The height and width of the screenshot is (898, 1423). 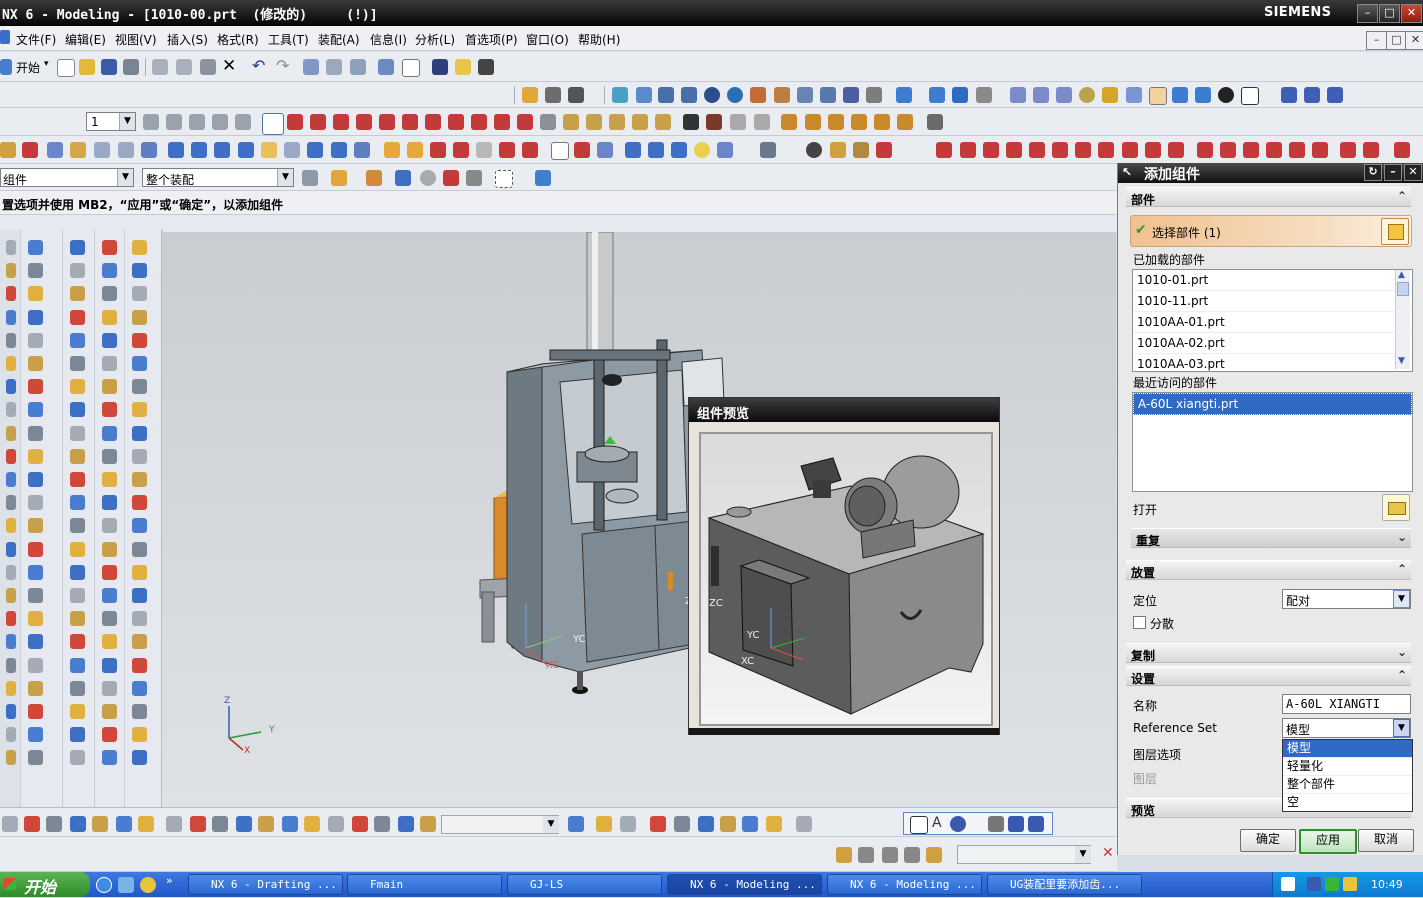 I want to click on network-icon, so click(x=1314, y=884).